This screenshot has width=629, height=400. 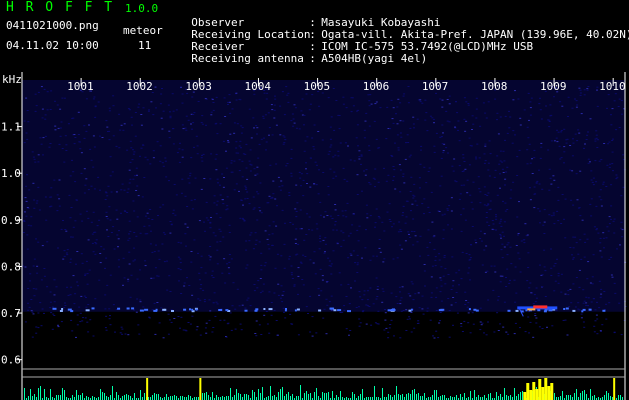 I want to click on x-tick-label: 1001, so click(x=80, y=86).